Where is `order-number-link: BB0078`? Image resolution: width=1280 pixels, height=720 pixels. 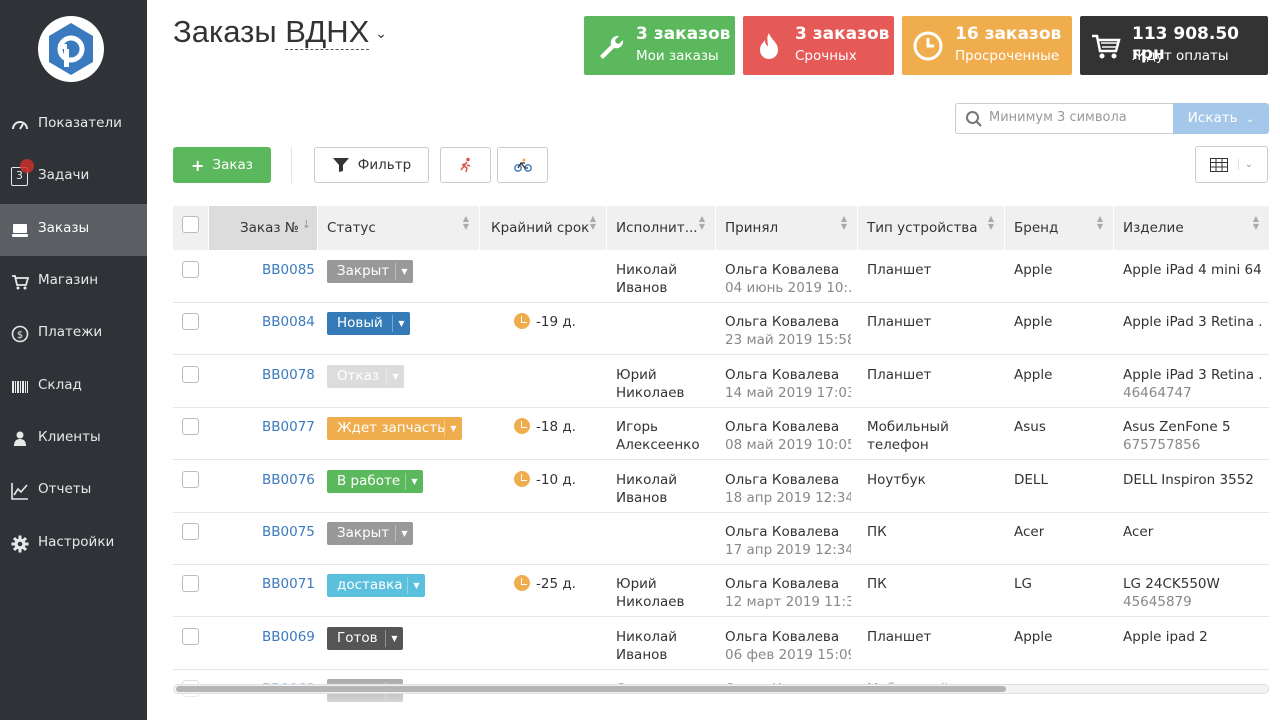 order-number-link: BB0078 is located at coordinates (288, 375).